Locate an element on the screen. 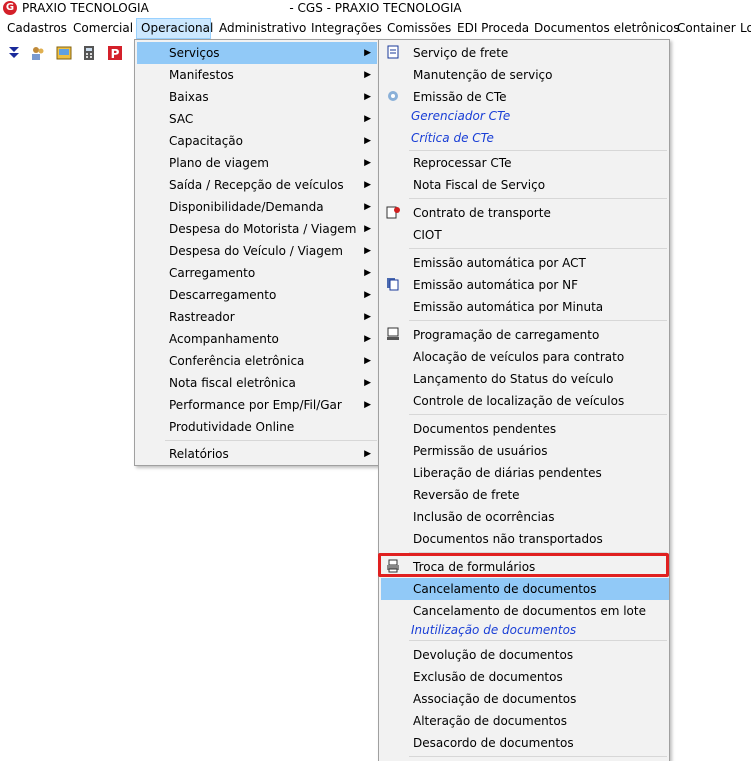 This screenshot has height=761, width=751. menu-item-manutencao-servico: Manutenção de serviço is located at coordinates (525, 75).